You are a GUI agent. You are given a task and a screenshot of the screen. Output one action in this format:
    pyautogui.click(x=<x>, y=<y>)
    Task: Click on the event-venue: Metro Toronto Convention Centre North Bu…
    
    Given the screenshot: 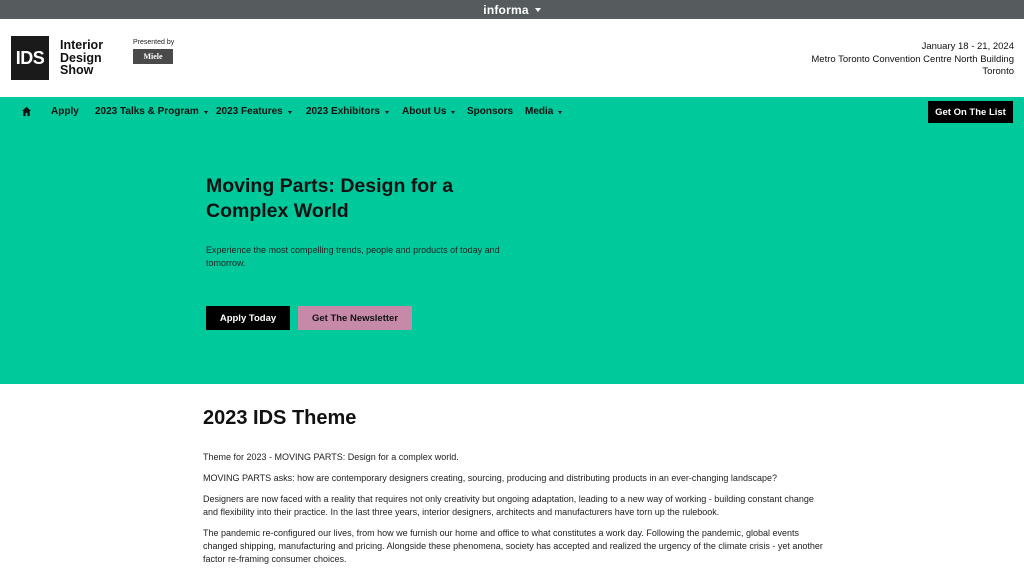 What is the action you would take?
    pyautogui.click(x=912, y=59)
    